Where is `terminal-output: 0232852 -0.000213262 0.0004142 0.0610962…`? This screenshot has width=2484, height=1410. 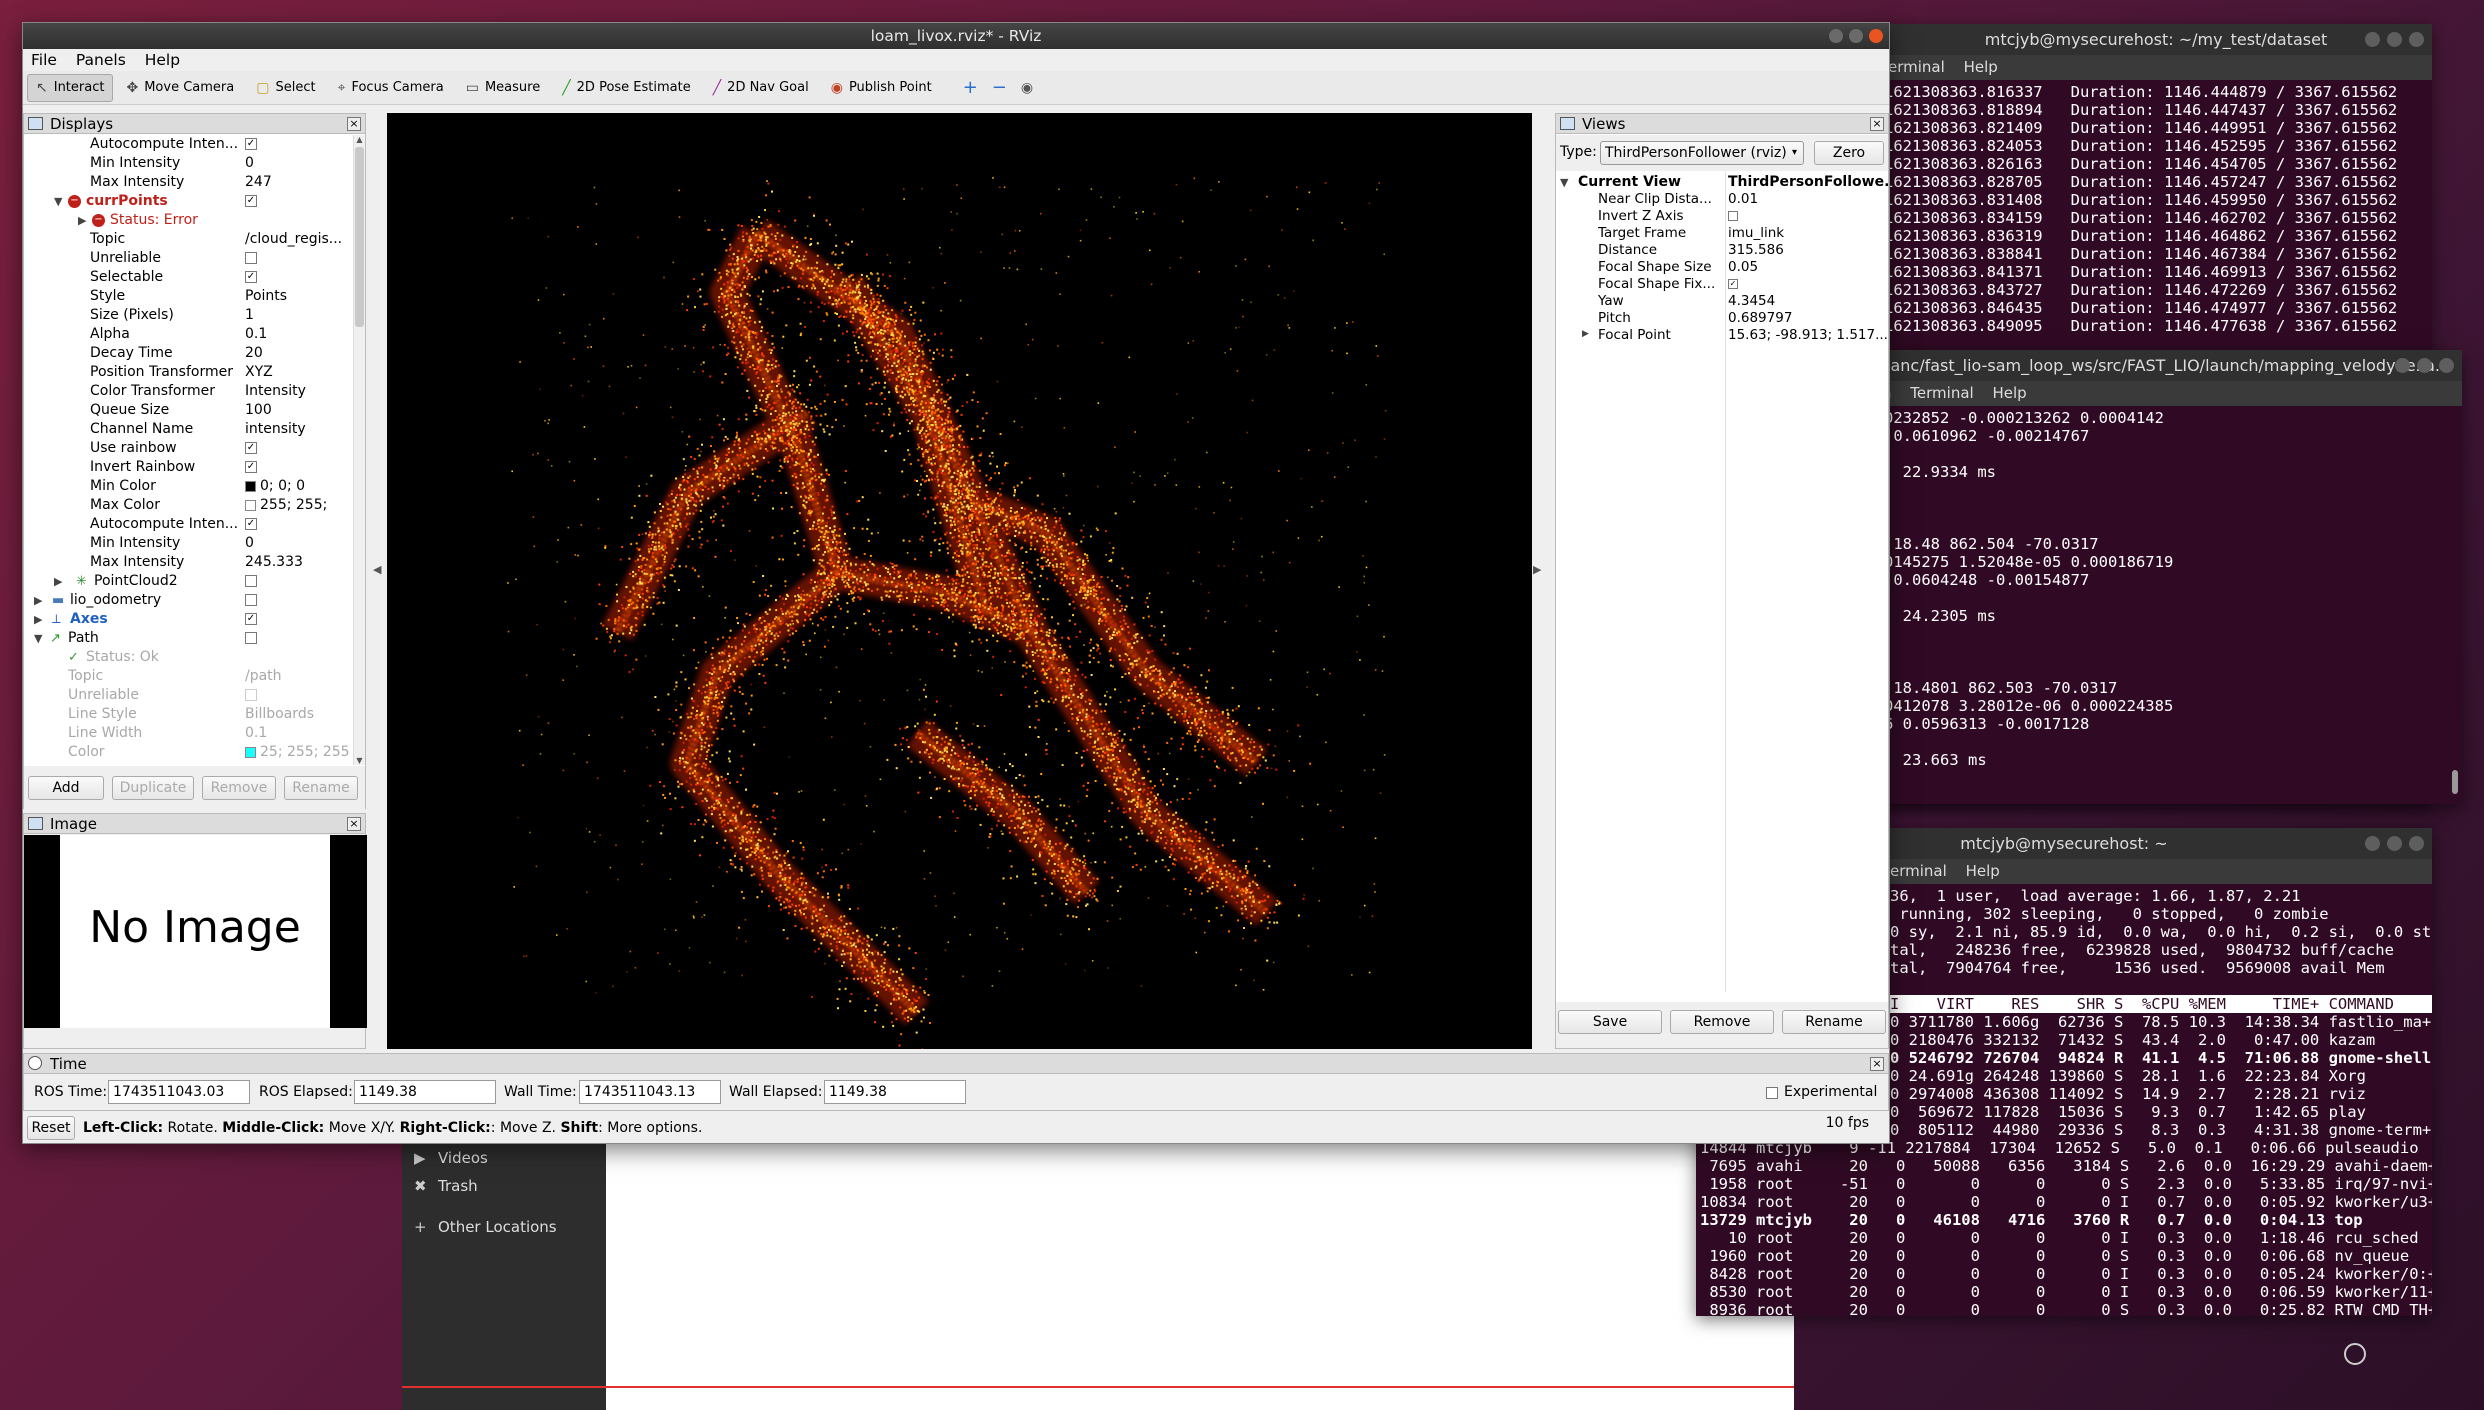
terminal-output: 0232852 -0.000213262 0.0004142 0.0610962… is located at coordinates (2171, 587).